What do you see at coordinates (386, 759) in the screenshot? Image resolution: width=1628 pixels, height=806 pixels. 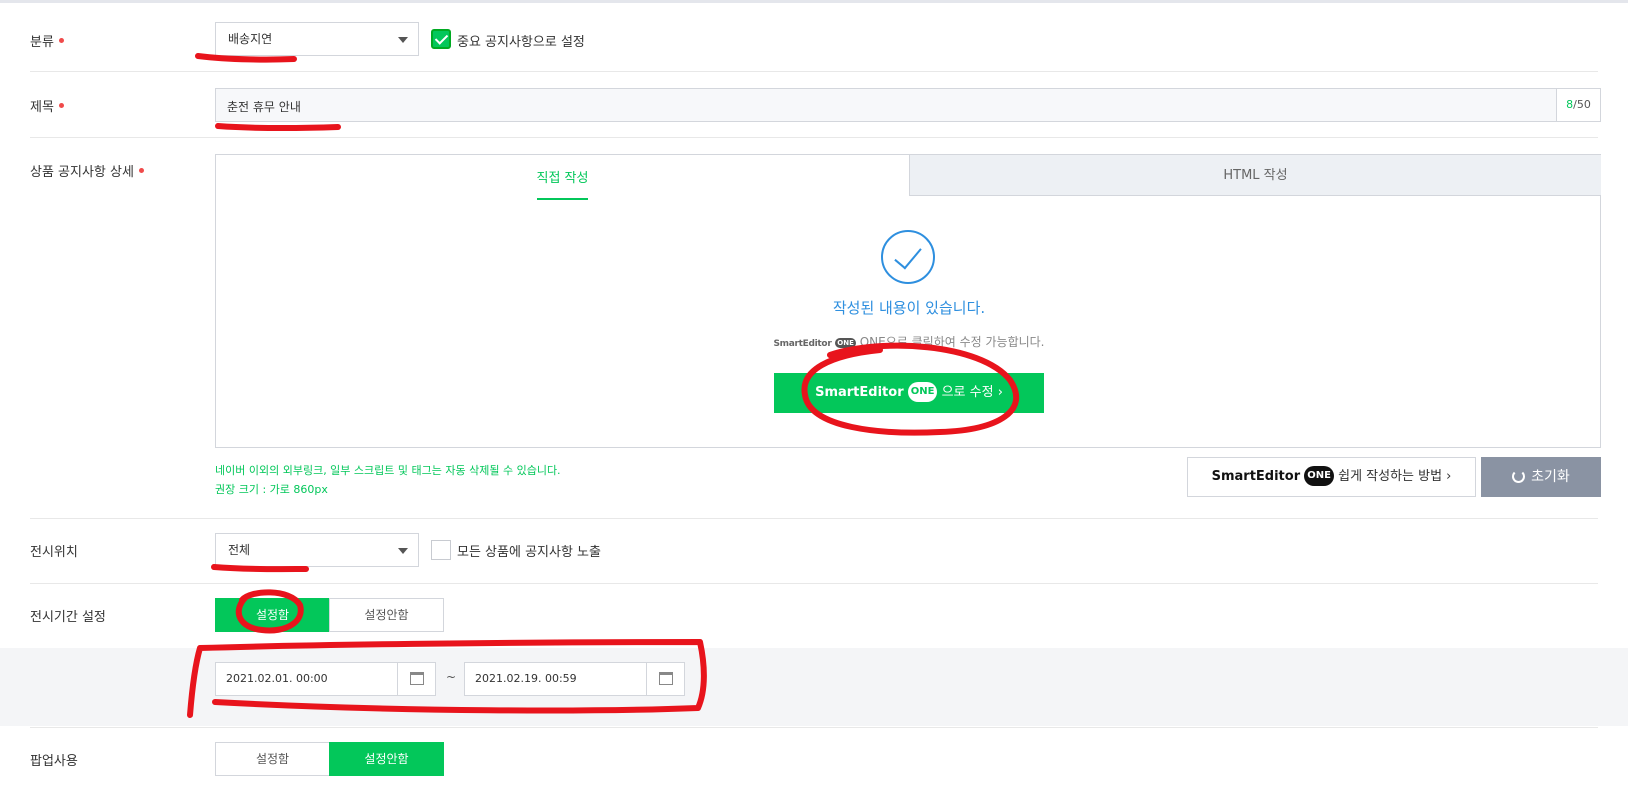 I see `popup-unset-button: 설정안함` at bounding box center [386, 759].